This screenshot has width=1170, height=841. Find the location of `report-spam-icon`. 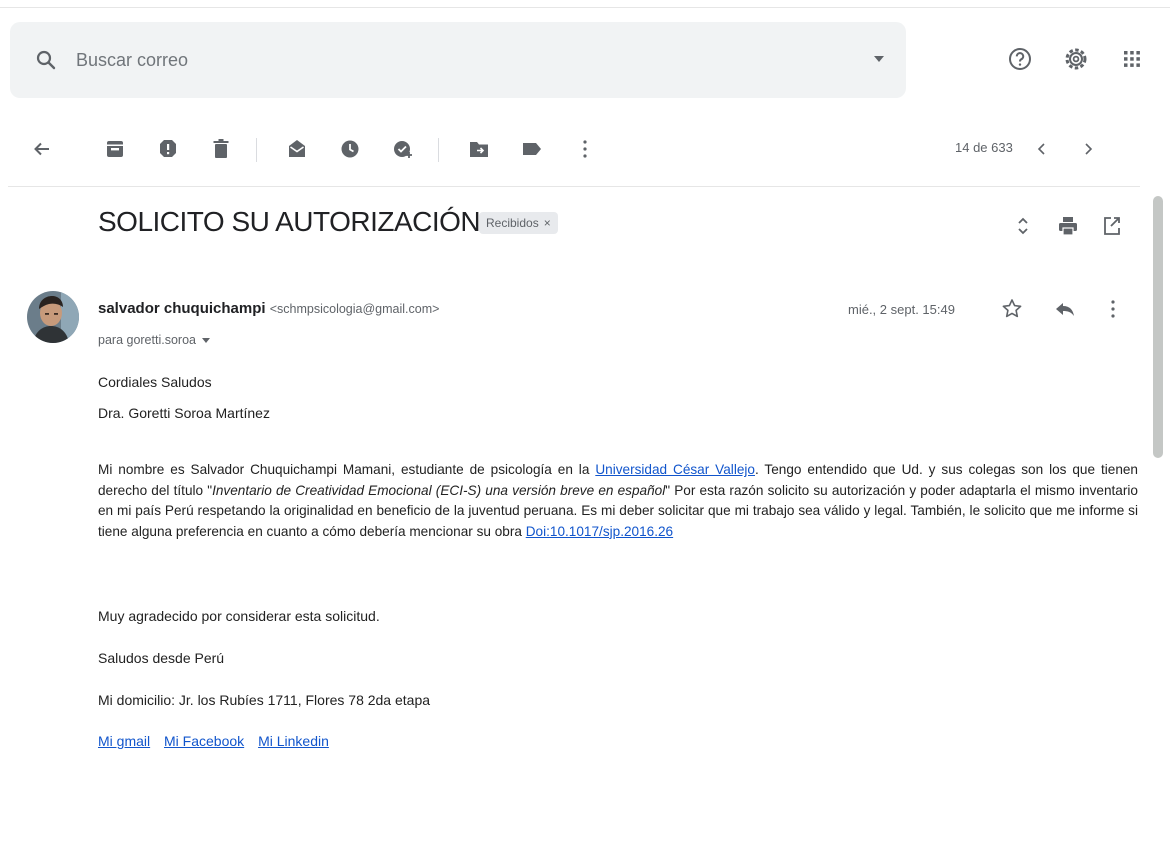

report-spam-icon is located at coordinates (168, 149).